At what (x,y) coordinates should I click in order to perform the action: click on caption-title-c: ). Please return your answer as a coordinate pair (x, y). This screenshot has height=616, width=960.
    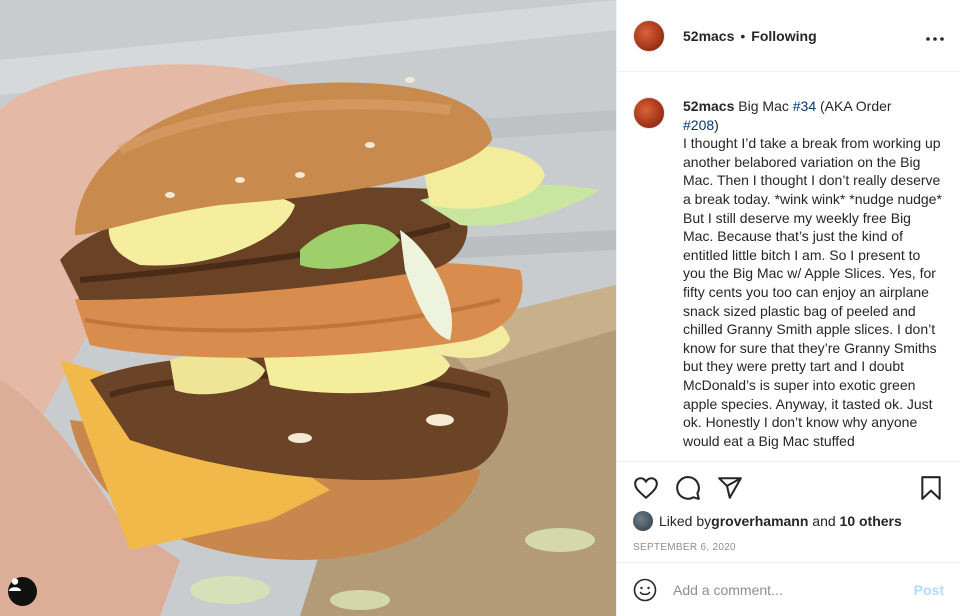
    Looking at the image, I should click on (716, 124).